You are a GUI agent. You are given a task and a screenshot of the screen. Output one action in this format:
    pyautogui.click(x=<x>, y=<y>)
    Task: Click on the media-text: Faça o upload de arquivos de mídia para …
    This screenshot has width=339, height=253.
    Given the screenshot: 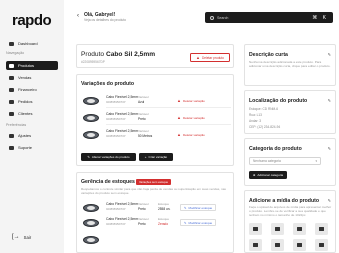 What is the action you would take?
    pyautogui.click(x=290, y=211)
    